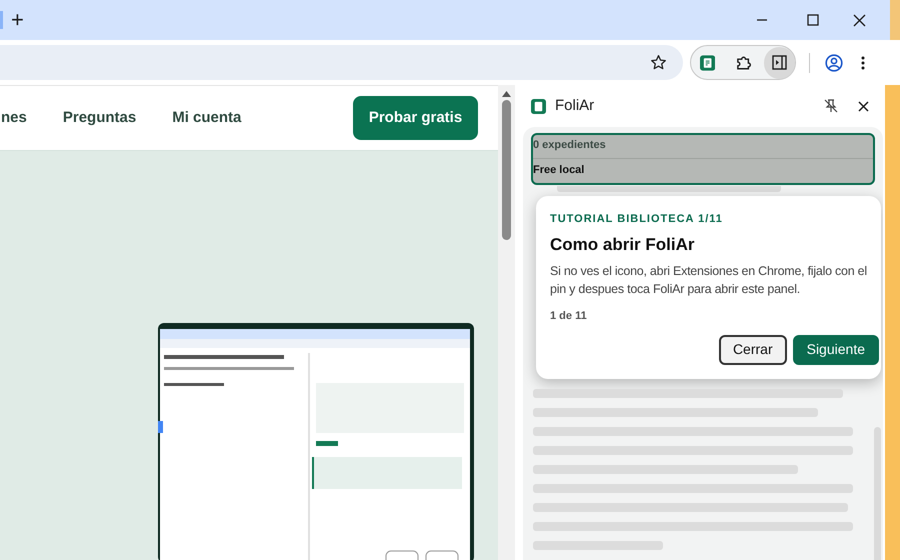  What do you see at coordinates (14, 118) in the screenshot?
I see `nav-link: nes` at bounding box center [14, 118].